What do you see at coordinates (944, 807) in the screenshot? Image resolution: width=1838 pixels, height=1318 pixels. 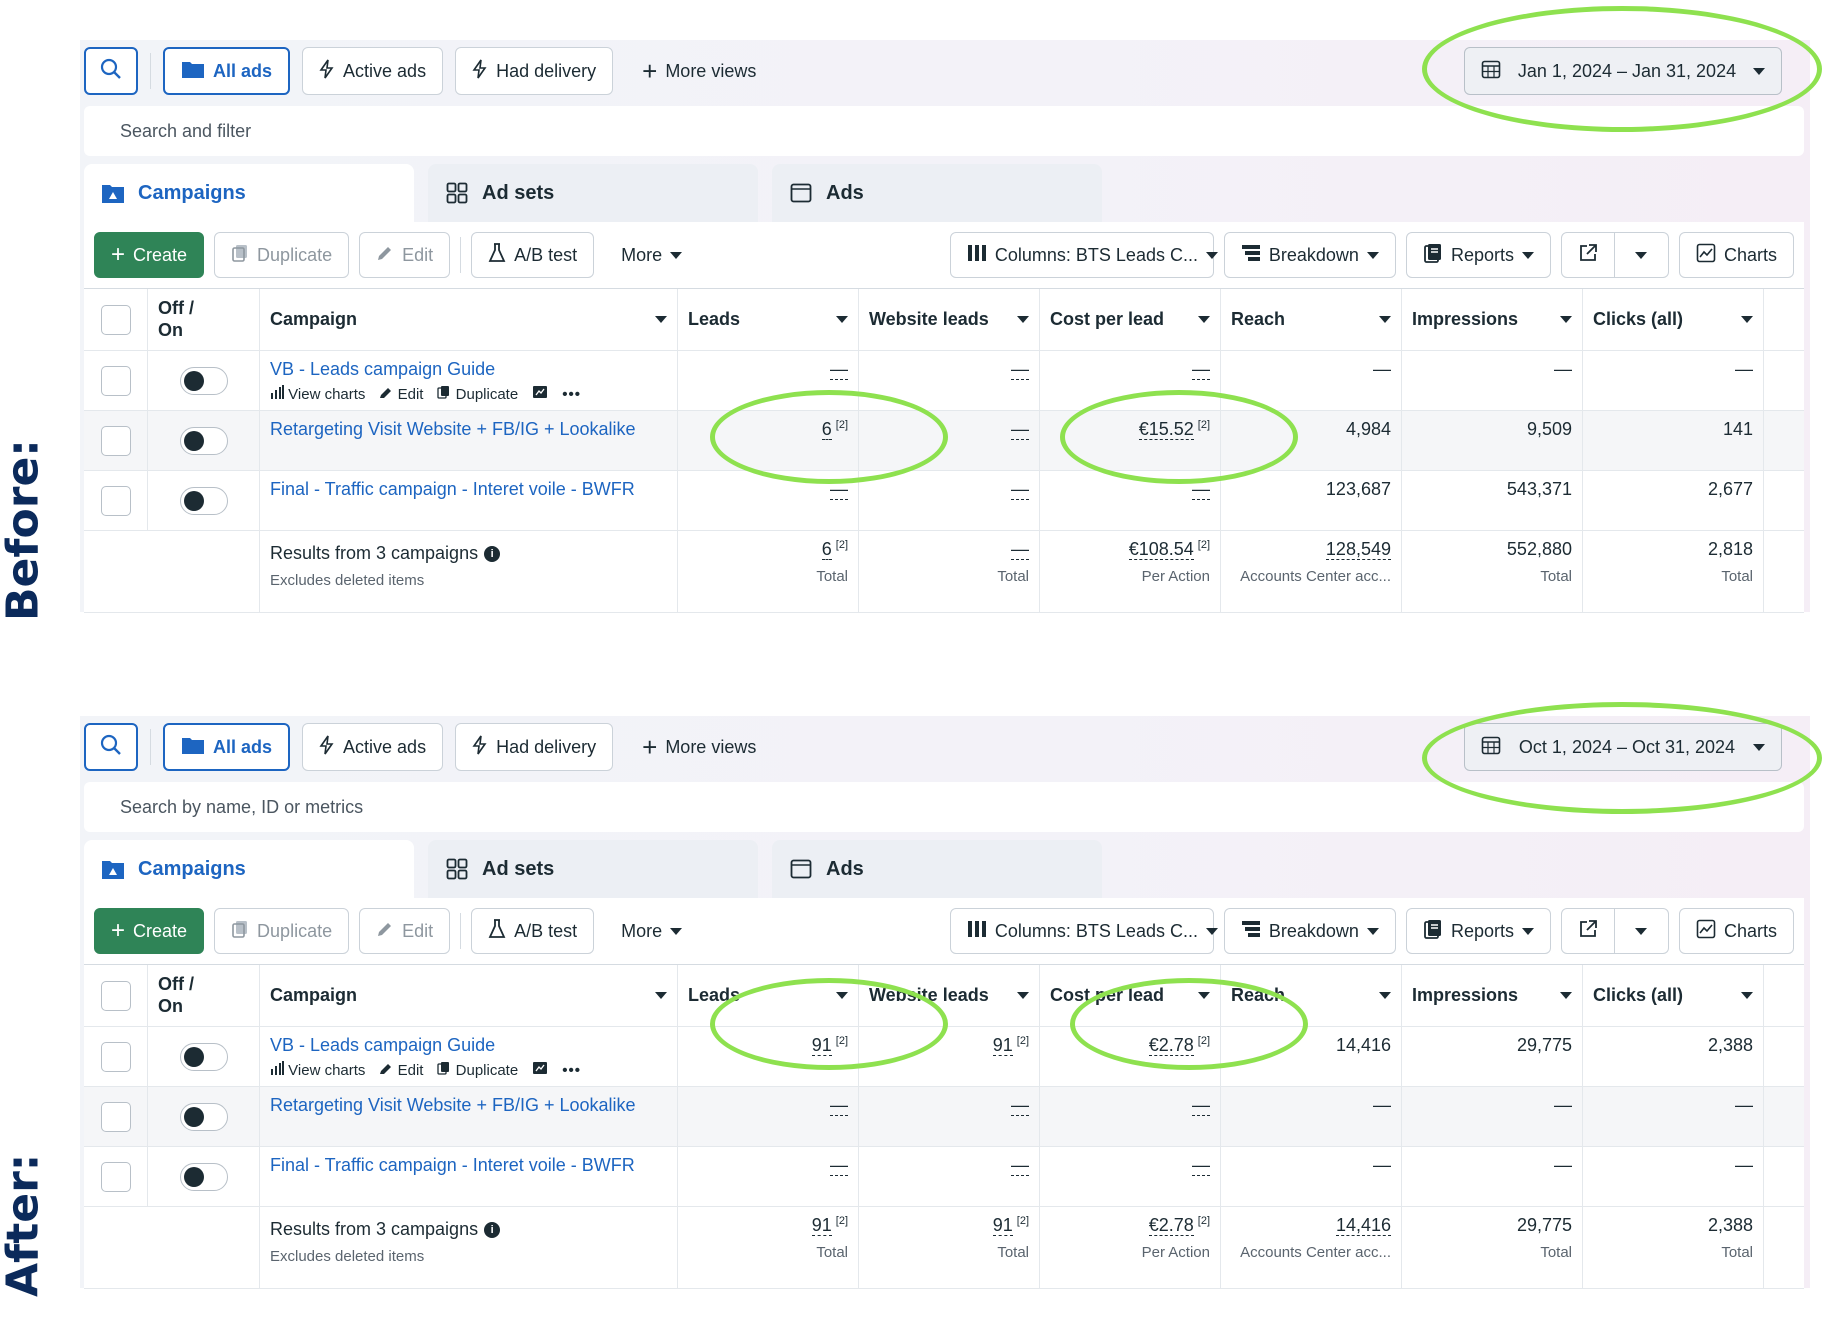 I see `search-filter-input: Search by name, ID or metrics` at bounding box center [944, 807].